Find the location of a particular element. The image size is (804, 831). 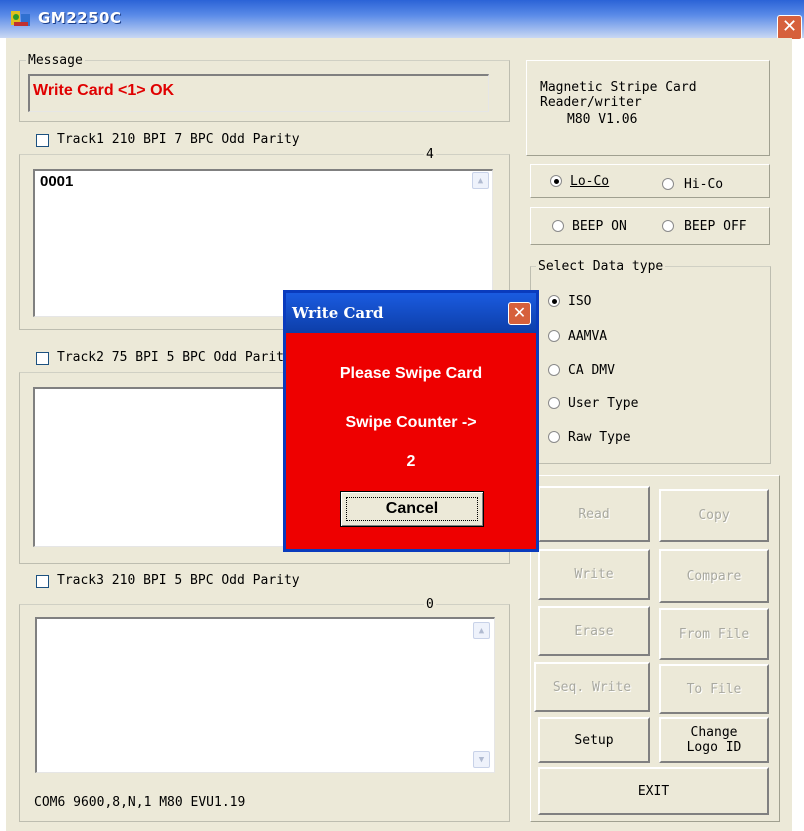

app-icon is located at coordinates (21, 19).